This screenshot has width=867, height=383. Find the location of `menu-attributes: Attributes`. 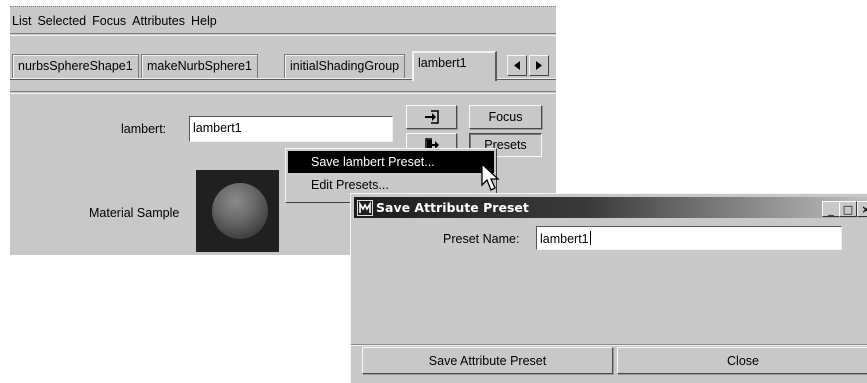

menu-attributes: Attributes is located at coordinates (158, 21).